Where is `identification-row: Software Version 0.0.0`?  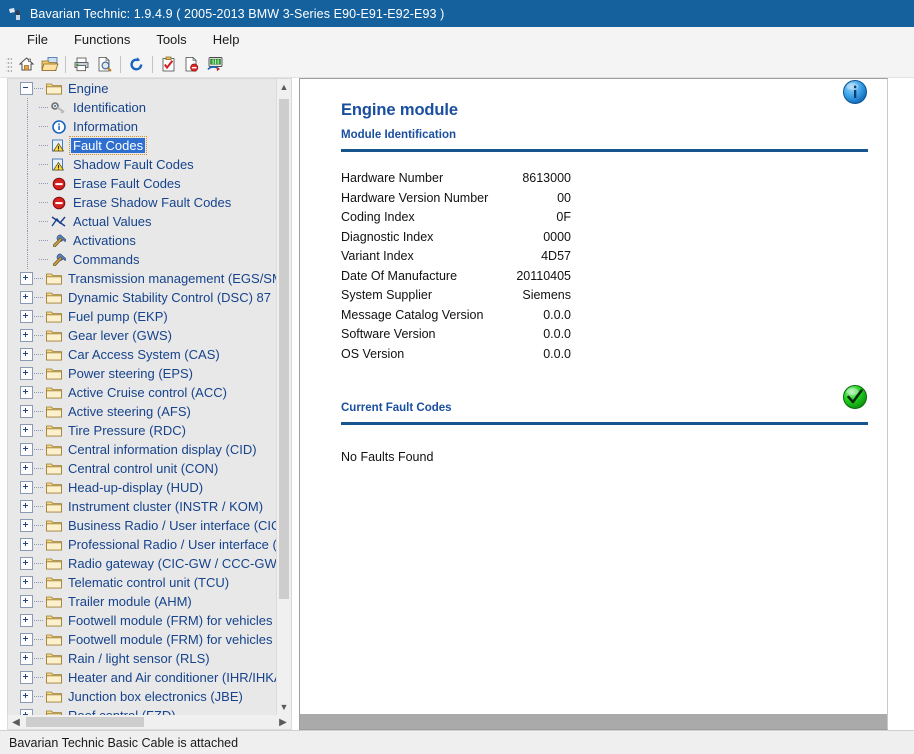
identification-row: Software Version 0.0.0 is located at coordinates (456, 335).